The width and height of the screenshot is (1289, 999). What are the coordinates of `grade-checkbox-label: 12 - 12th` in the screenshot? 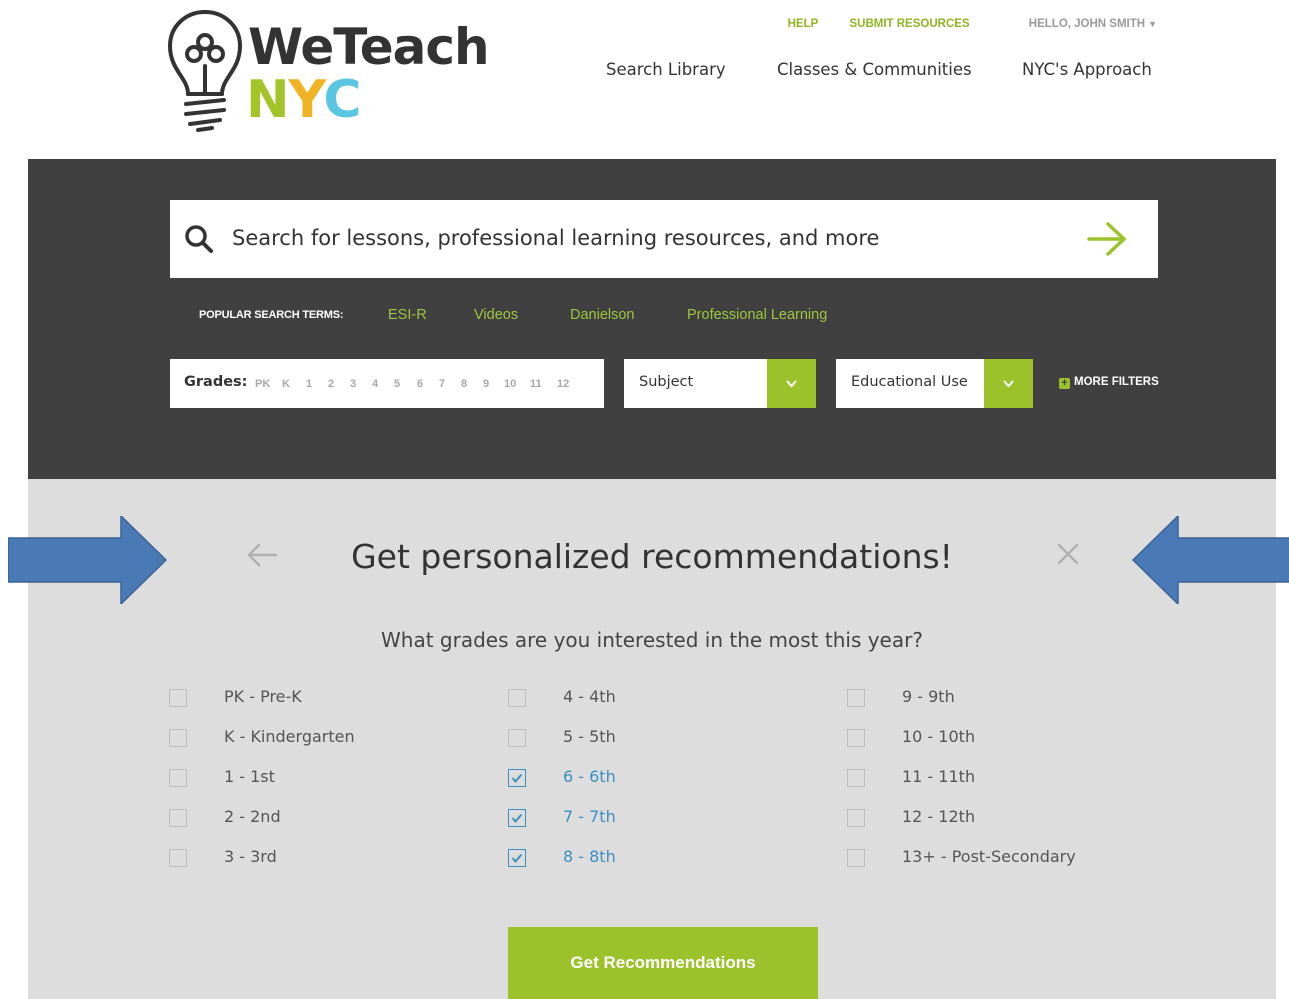 It's located at (939, 816).